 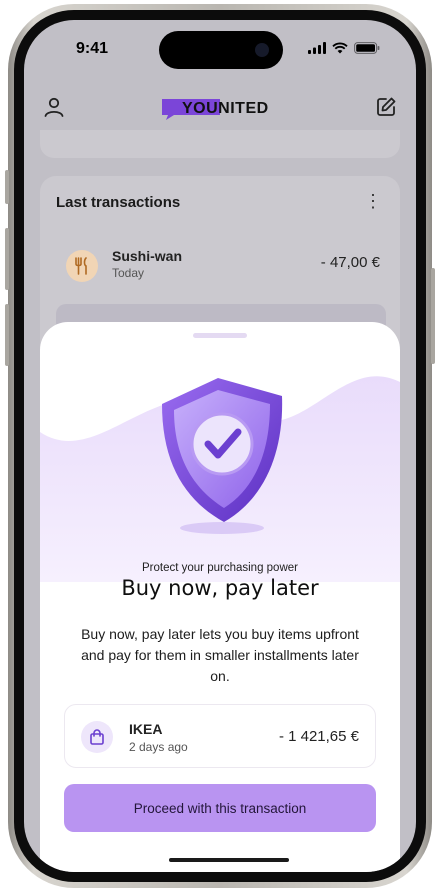 What do you see at coordinates (225, 108) in the screenshot?
I see `brand-name: YOUNITED` at bounding box center [225, 108].